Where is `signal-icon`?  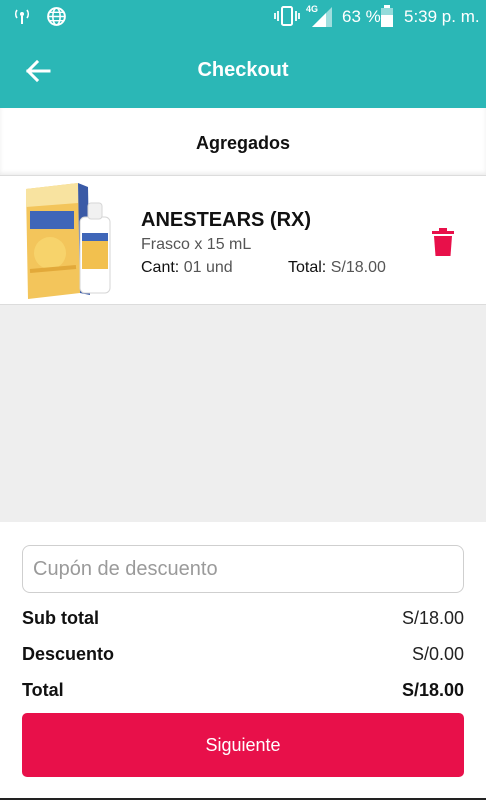 signal-icon is located at coordinates (322, 17).